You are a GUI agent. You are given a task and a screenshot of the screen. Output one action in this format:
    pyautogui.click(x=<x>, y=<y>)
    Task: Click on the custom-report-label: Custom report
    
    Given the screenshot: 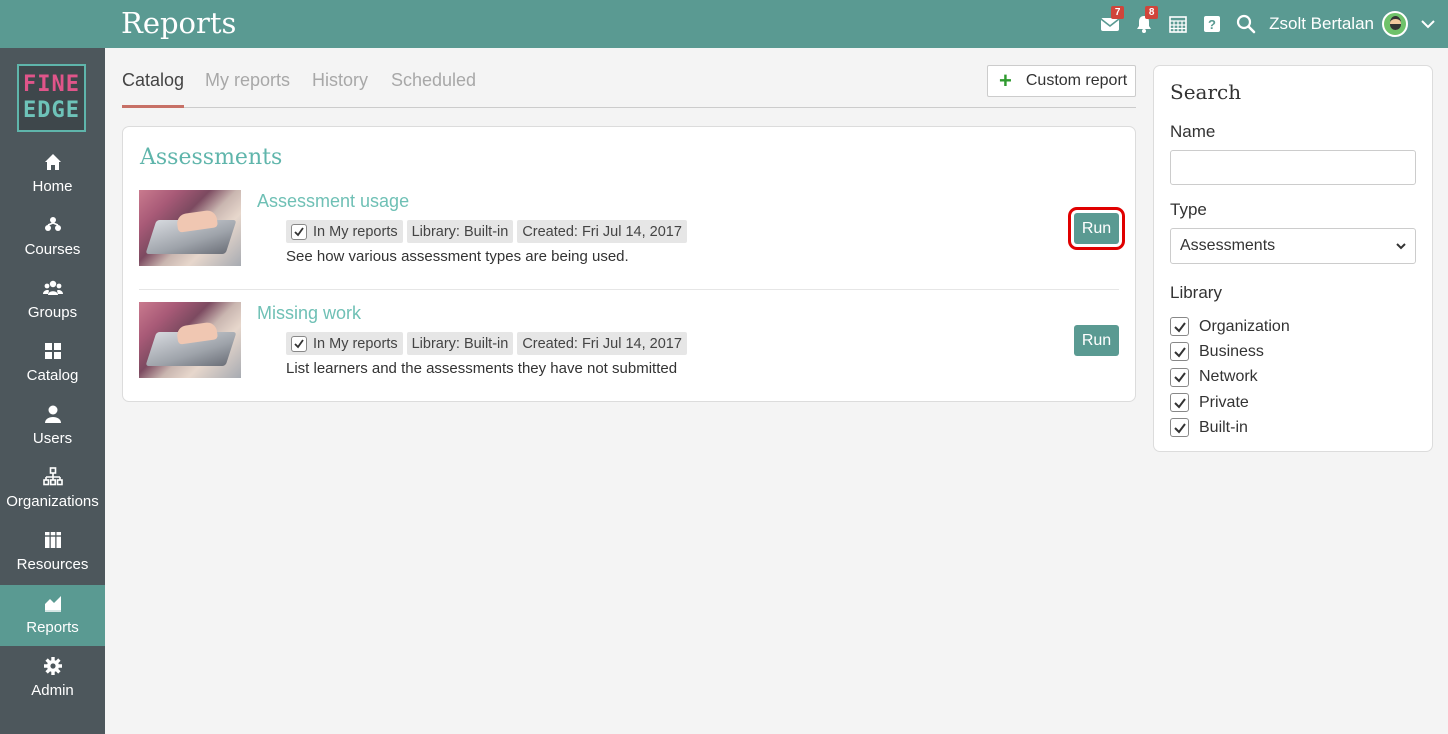 What is the action you would take?
    pyautogui.click(x=1076, y=80)
    